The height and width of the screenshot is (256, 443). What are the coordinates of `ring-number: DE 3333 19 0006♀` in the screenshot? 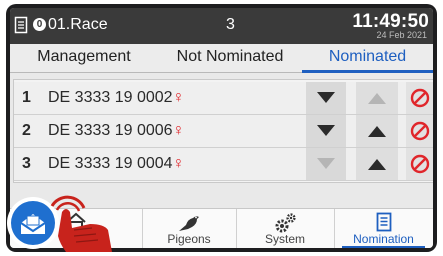 It's located at (116, 131).